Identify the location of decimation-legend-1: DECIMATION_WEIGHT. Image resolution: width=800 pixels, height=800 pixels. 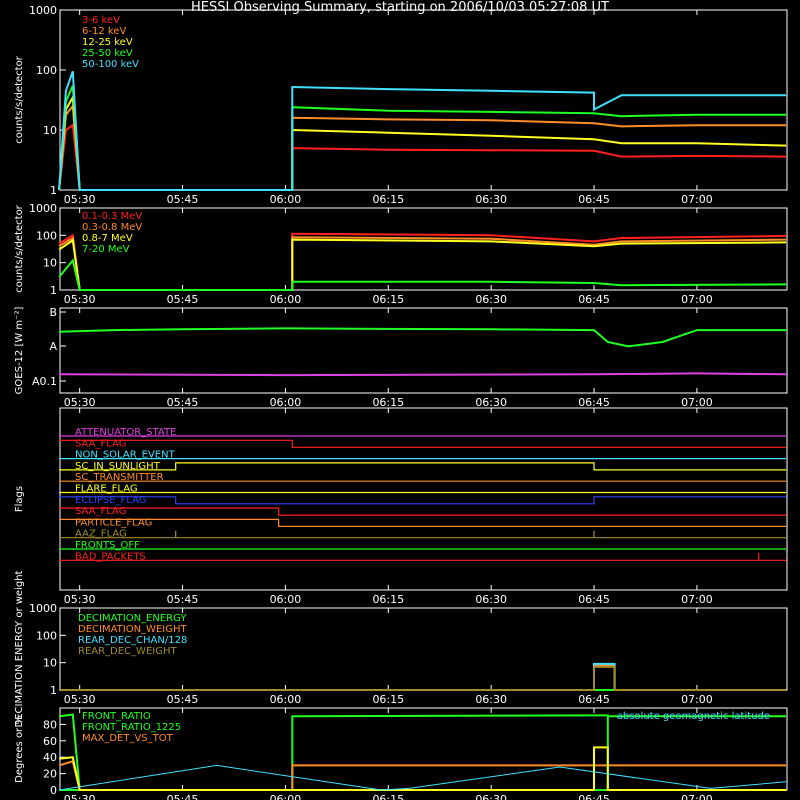
(132, 629).